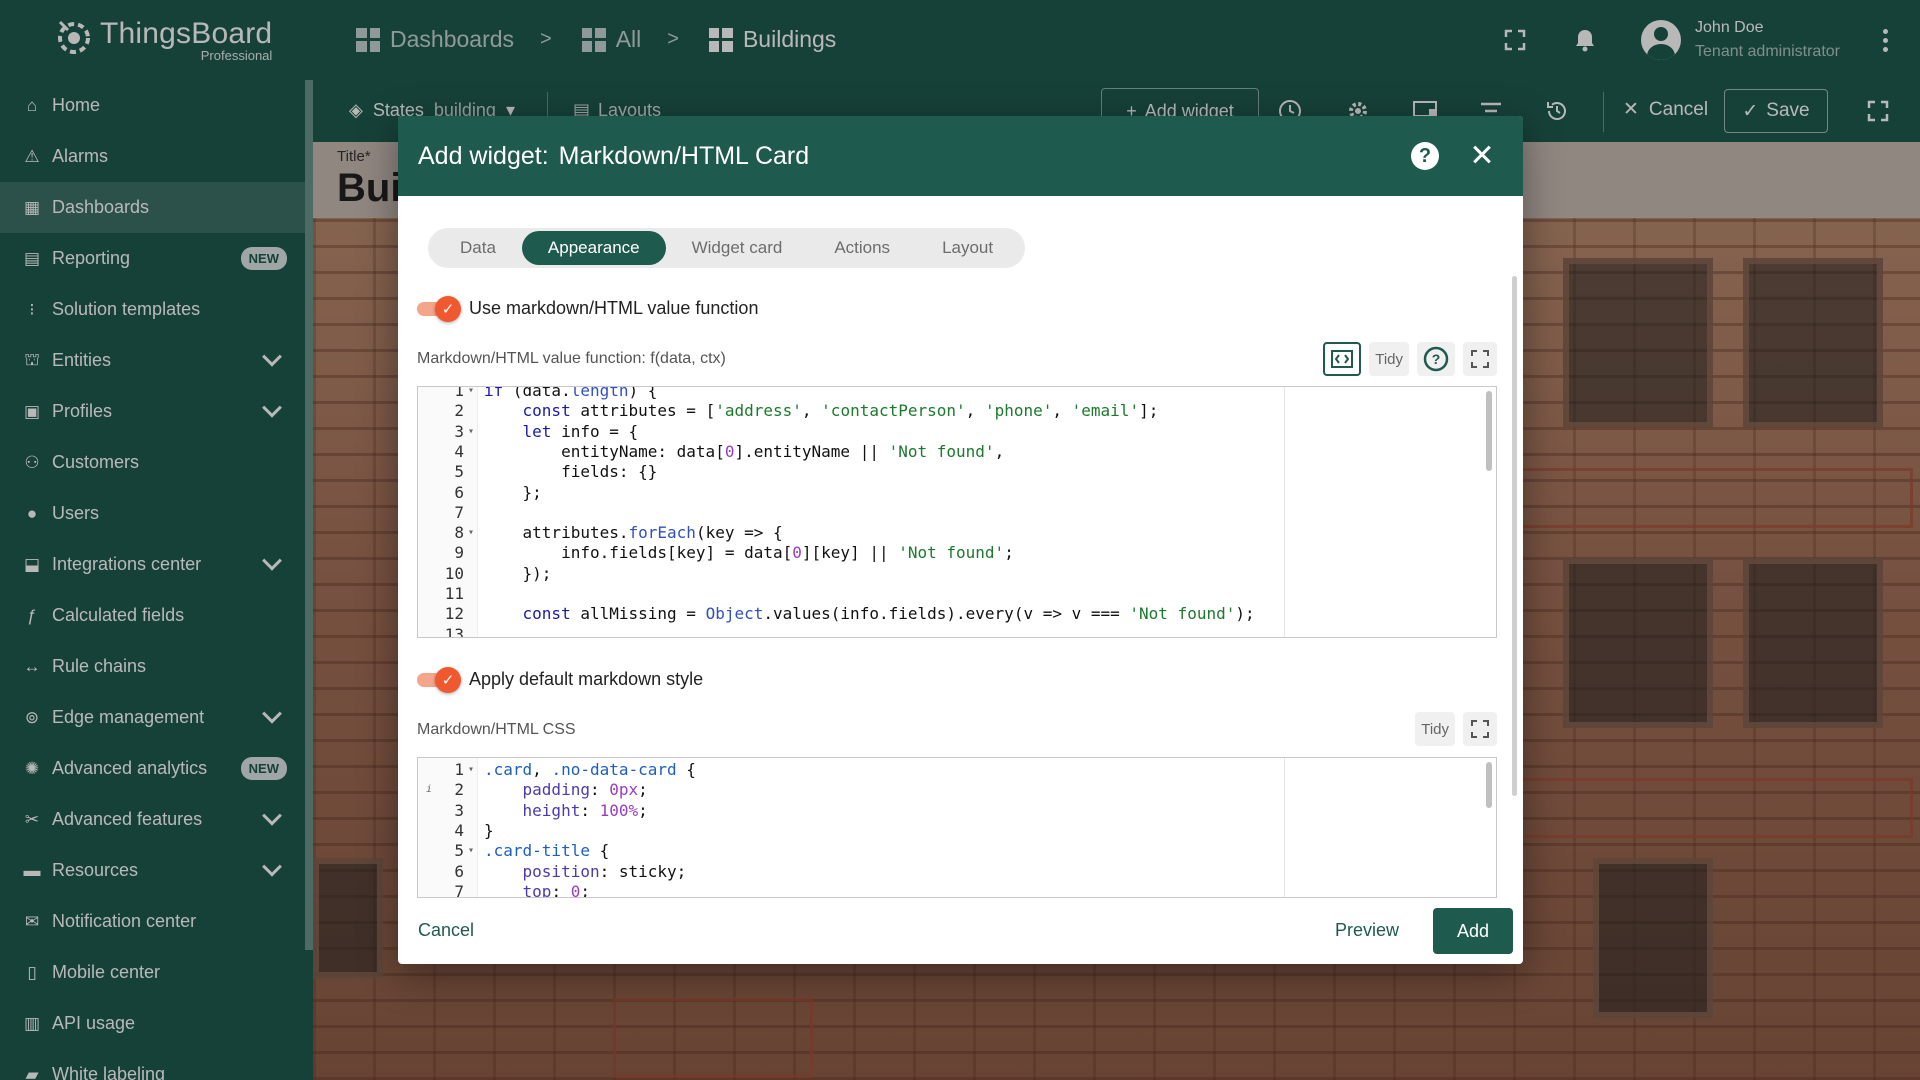 The width and height of the screenshot is (1920, 1080). I want to click on code-line: 5 ▾ .card-title {, so click(848, 851).